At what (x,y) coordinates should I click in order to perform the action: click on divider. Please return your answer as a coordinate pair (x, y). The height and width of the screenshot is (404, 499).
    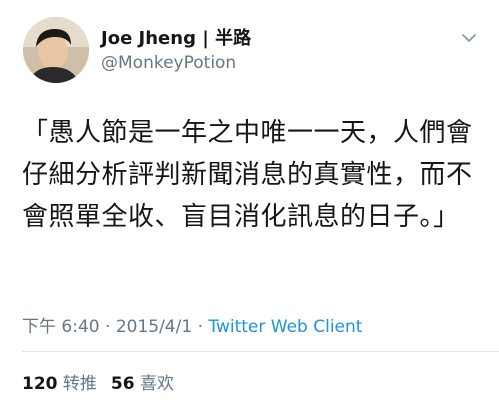
    Looking at the image, I should click on (260, 351).